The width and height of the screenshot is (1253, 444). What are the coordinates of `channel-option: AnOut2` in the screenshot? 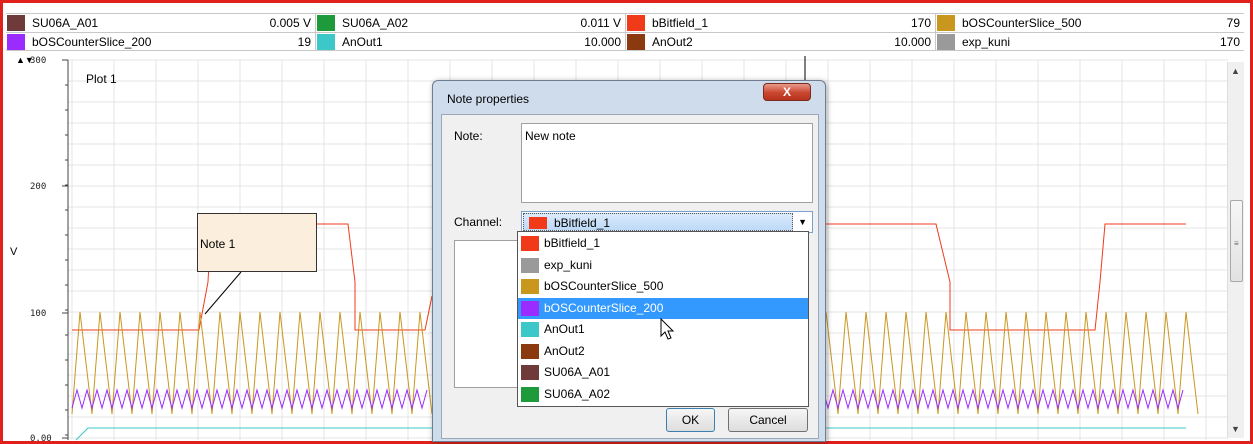 It's located at (663, 351).